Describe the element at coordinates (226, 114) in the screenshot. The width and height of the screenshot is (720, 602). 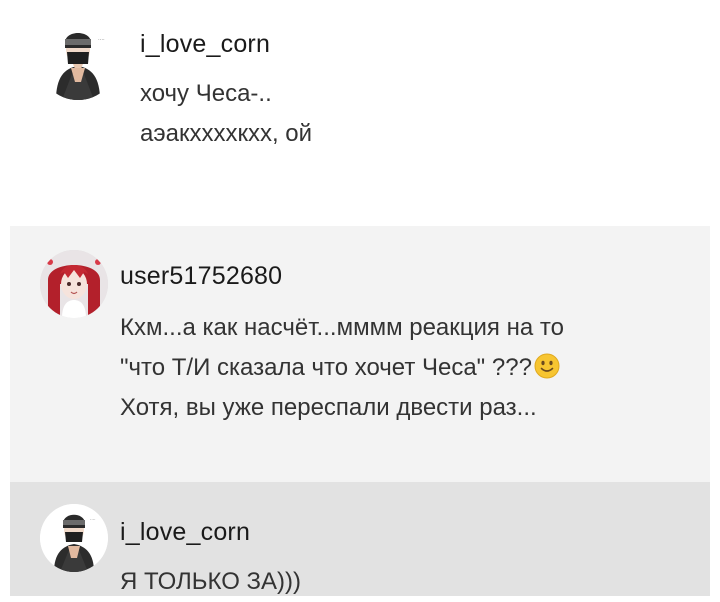
I see `comment-text: хочу Чеса-.. аэакххххкхх, ой` at that location.